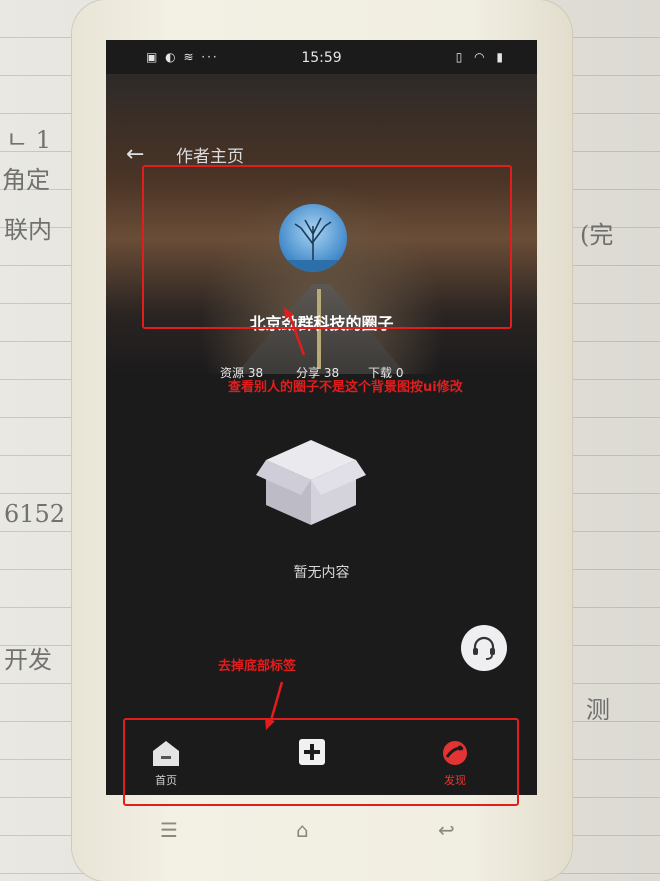 The width and height of the screenshot is (660, 881). I want to click on handwriting: 测, so click(598, 710).